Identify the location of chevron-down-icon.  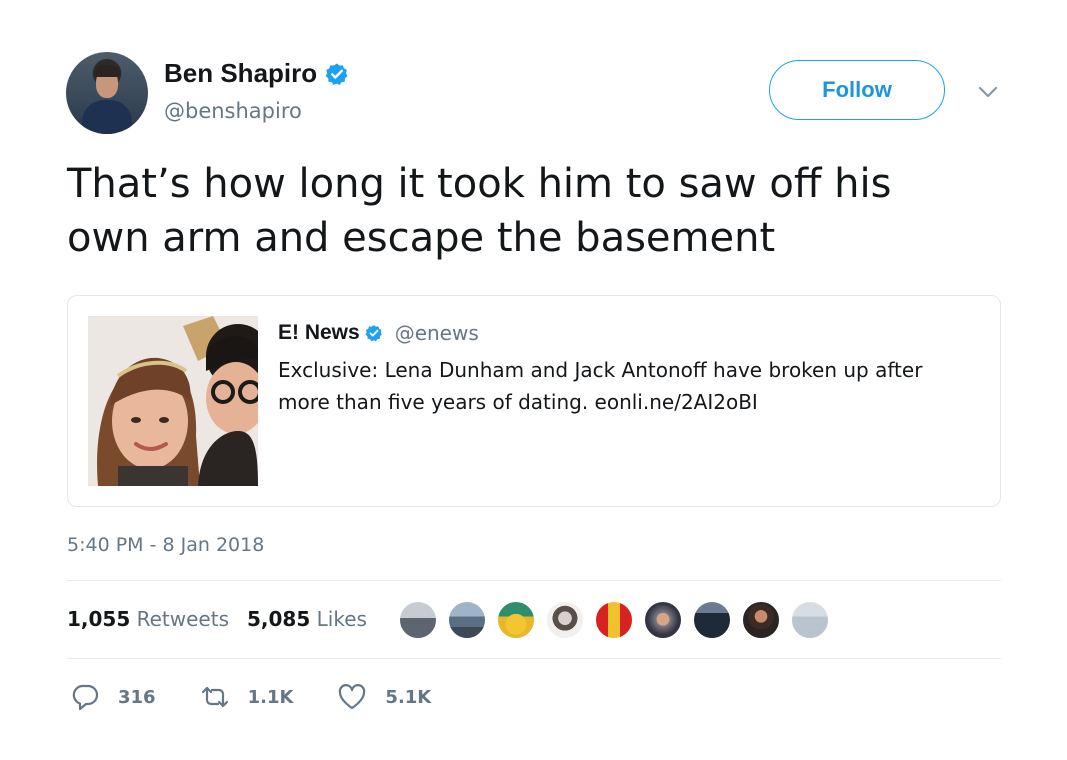
(988, 92).